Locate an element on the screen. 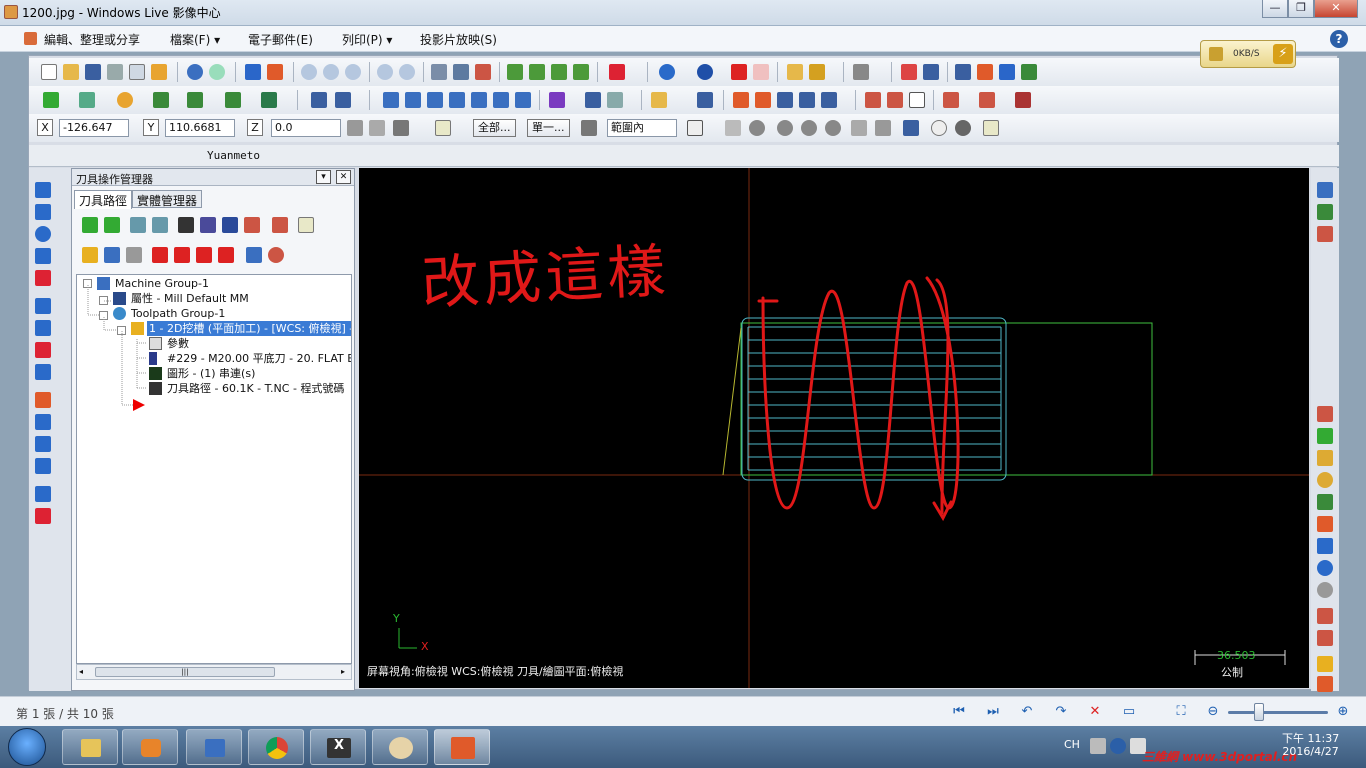 The width and height of the screenshot is (1366, 768). taskbar-explorer is located at coordinates (90, 747).